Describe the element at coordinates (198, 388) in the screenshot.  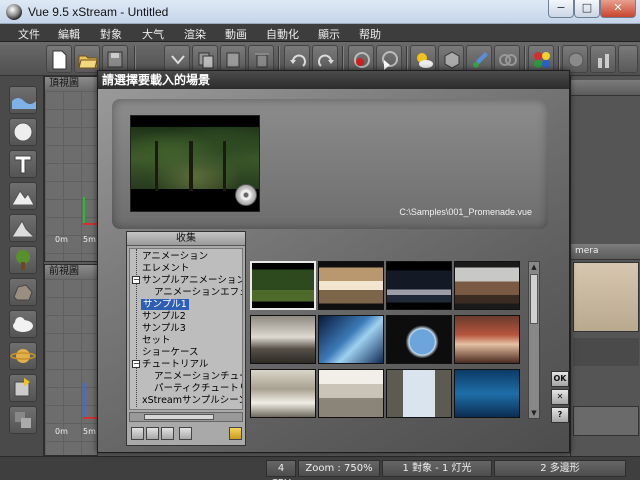
I see `tree-item-particle-tutorial: パーティクチュートリ` at that location.